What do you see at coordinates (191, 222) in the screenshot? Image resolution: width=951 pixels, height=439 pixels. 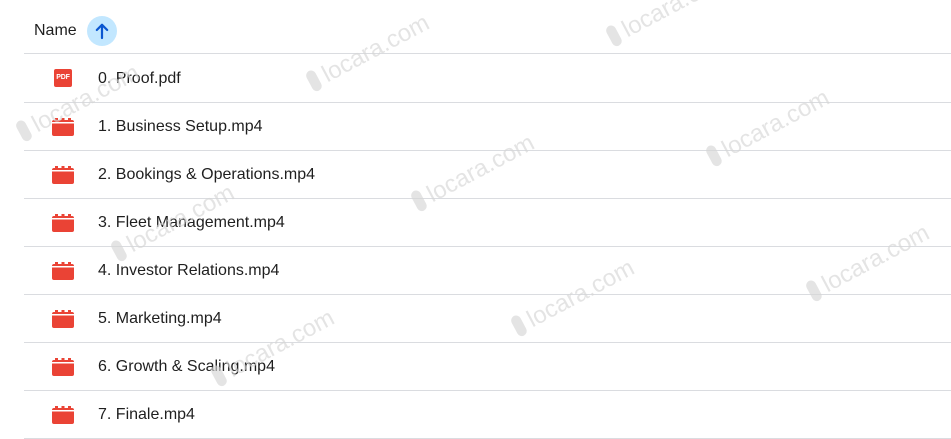 I see `file-name: 3. Fleet Management.mp4` at bounding box center [191, 222].